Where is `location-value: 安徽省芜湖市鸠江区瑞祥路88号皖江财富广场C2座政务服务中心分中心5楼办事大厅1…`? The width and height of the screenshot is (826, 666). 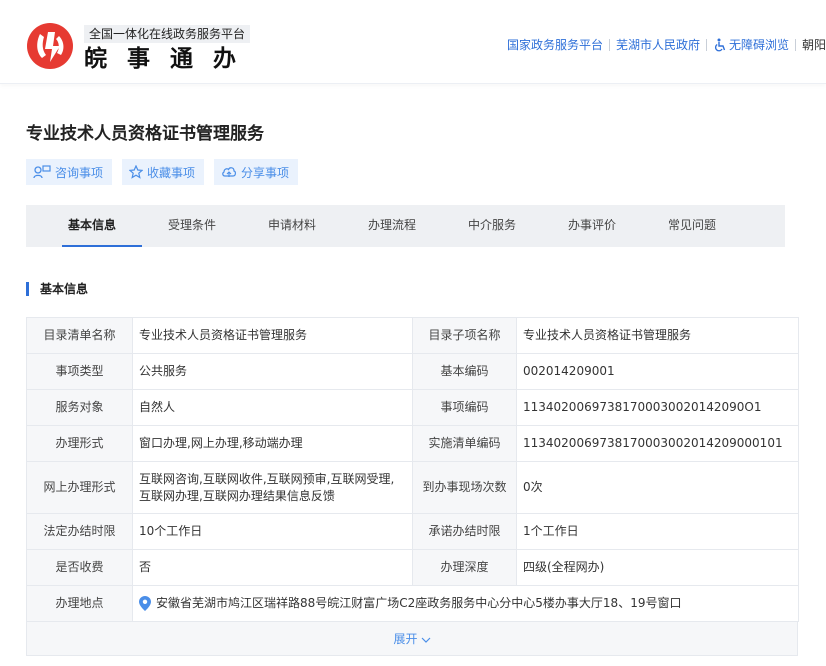
location-value: 安徽省芜湖市鸠江区瑞祥路88号皖江财富广场C2座政务服务中心分中心5楼办事大厅1… is located at coordinates (465, 603).